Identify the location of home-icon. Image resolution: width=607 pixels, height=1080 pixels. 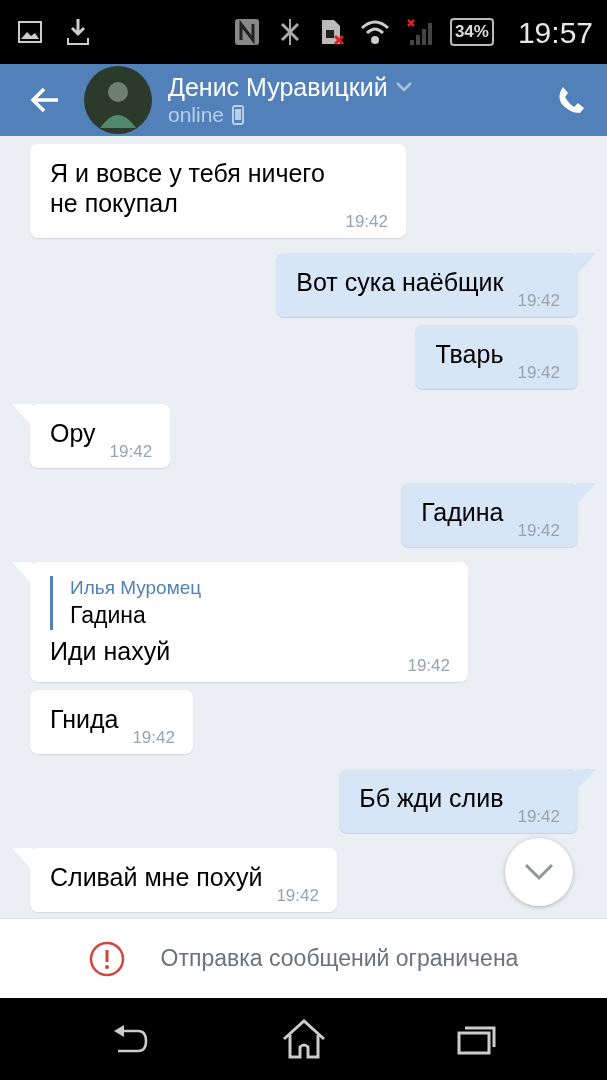
(303, 1039).